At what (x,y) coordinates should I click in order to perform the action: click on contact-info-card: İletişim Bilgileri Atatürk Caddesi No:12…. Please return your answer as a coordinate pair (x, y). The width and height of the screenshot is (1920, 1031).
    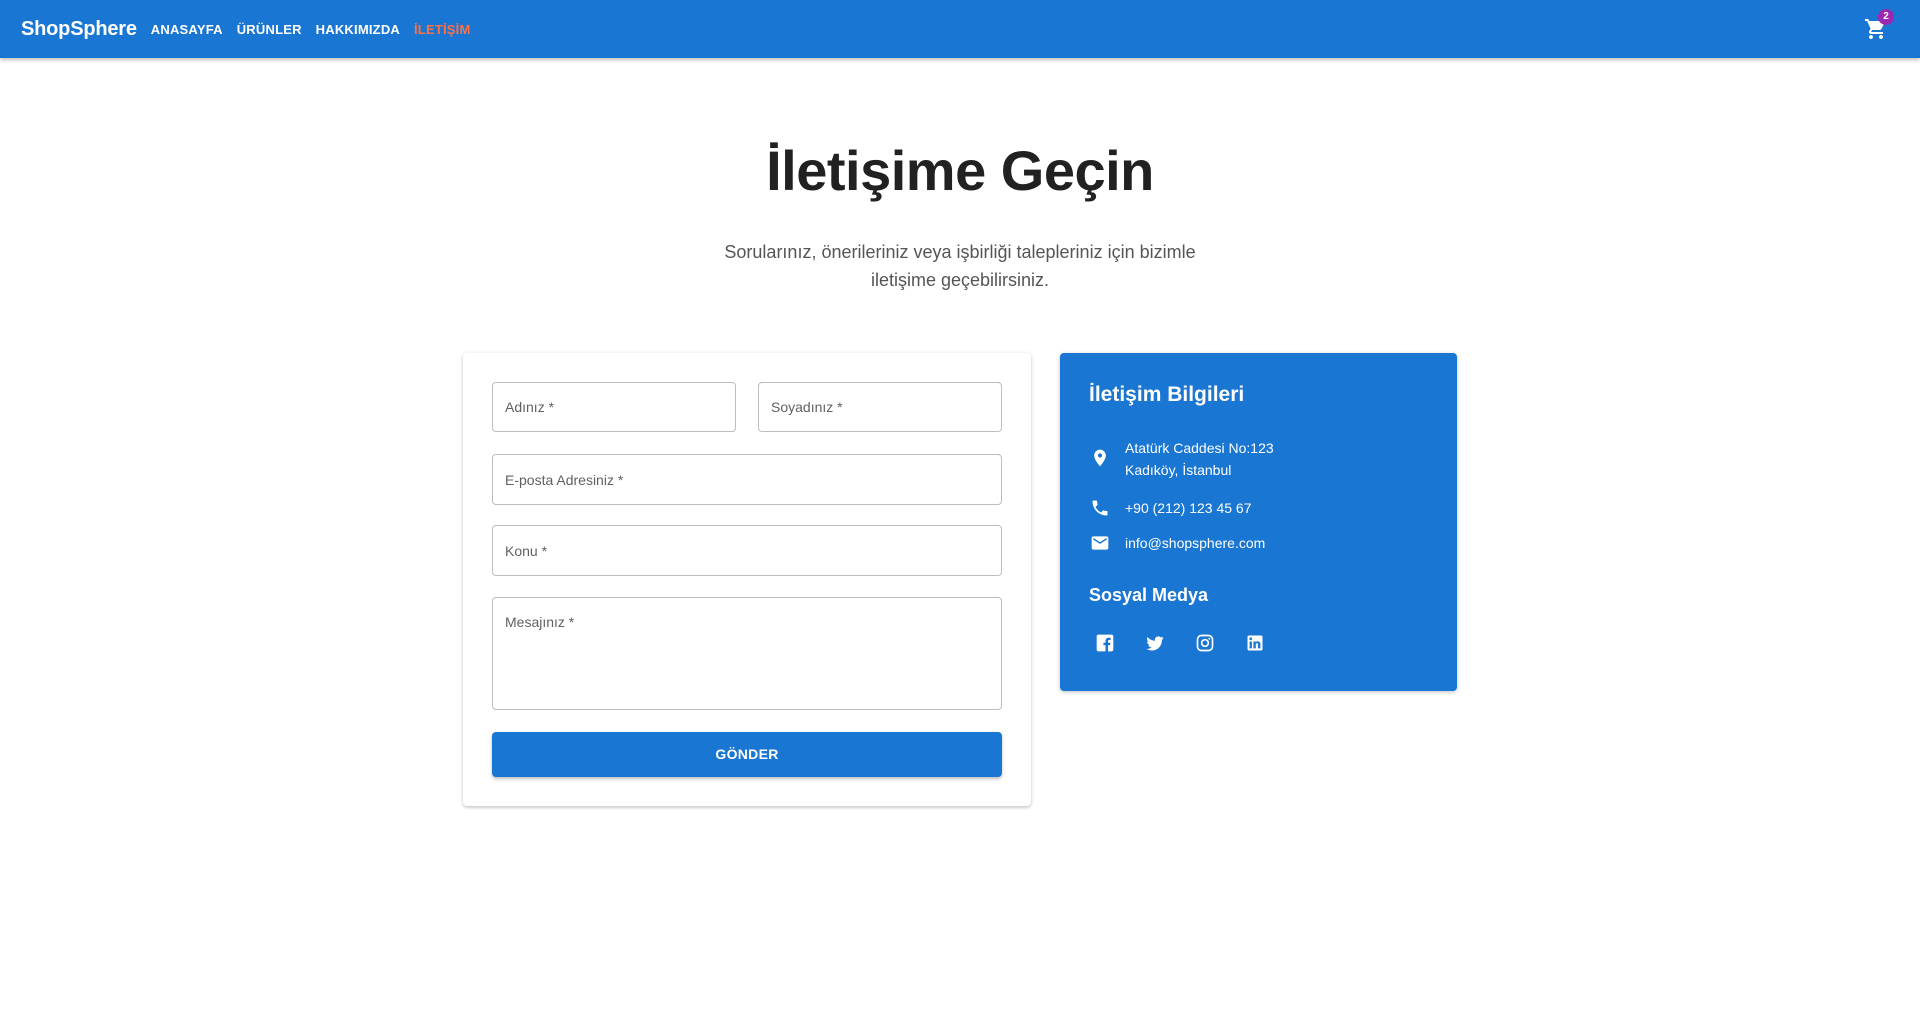
    Looking at the image, I should click on (1258, 522).